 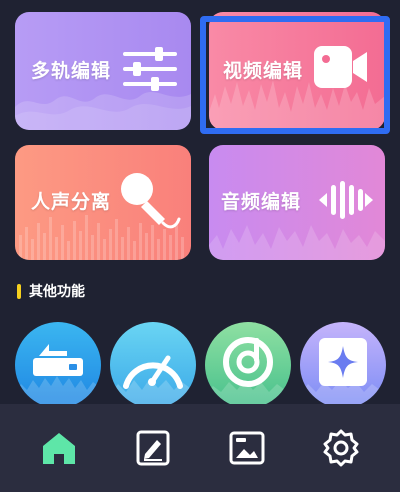 What do you see at coordinates (151, 201) in the screenshot?
I see `microphone-icon` at bounding box center [151, 201].